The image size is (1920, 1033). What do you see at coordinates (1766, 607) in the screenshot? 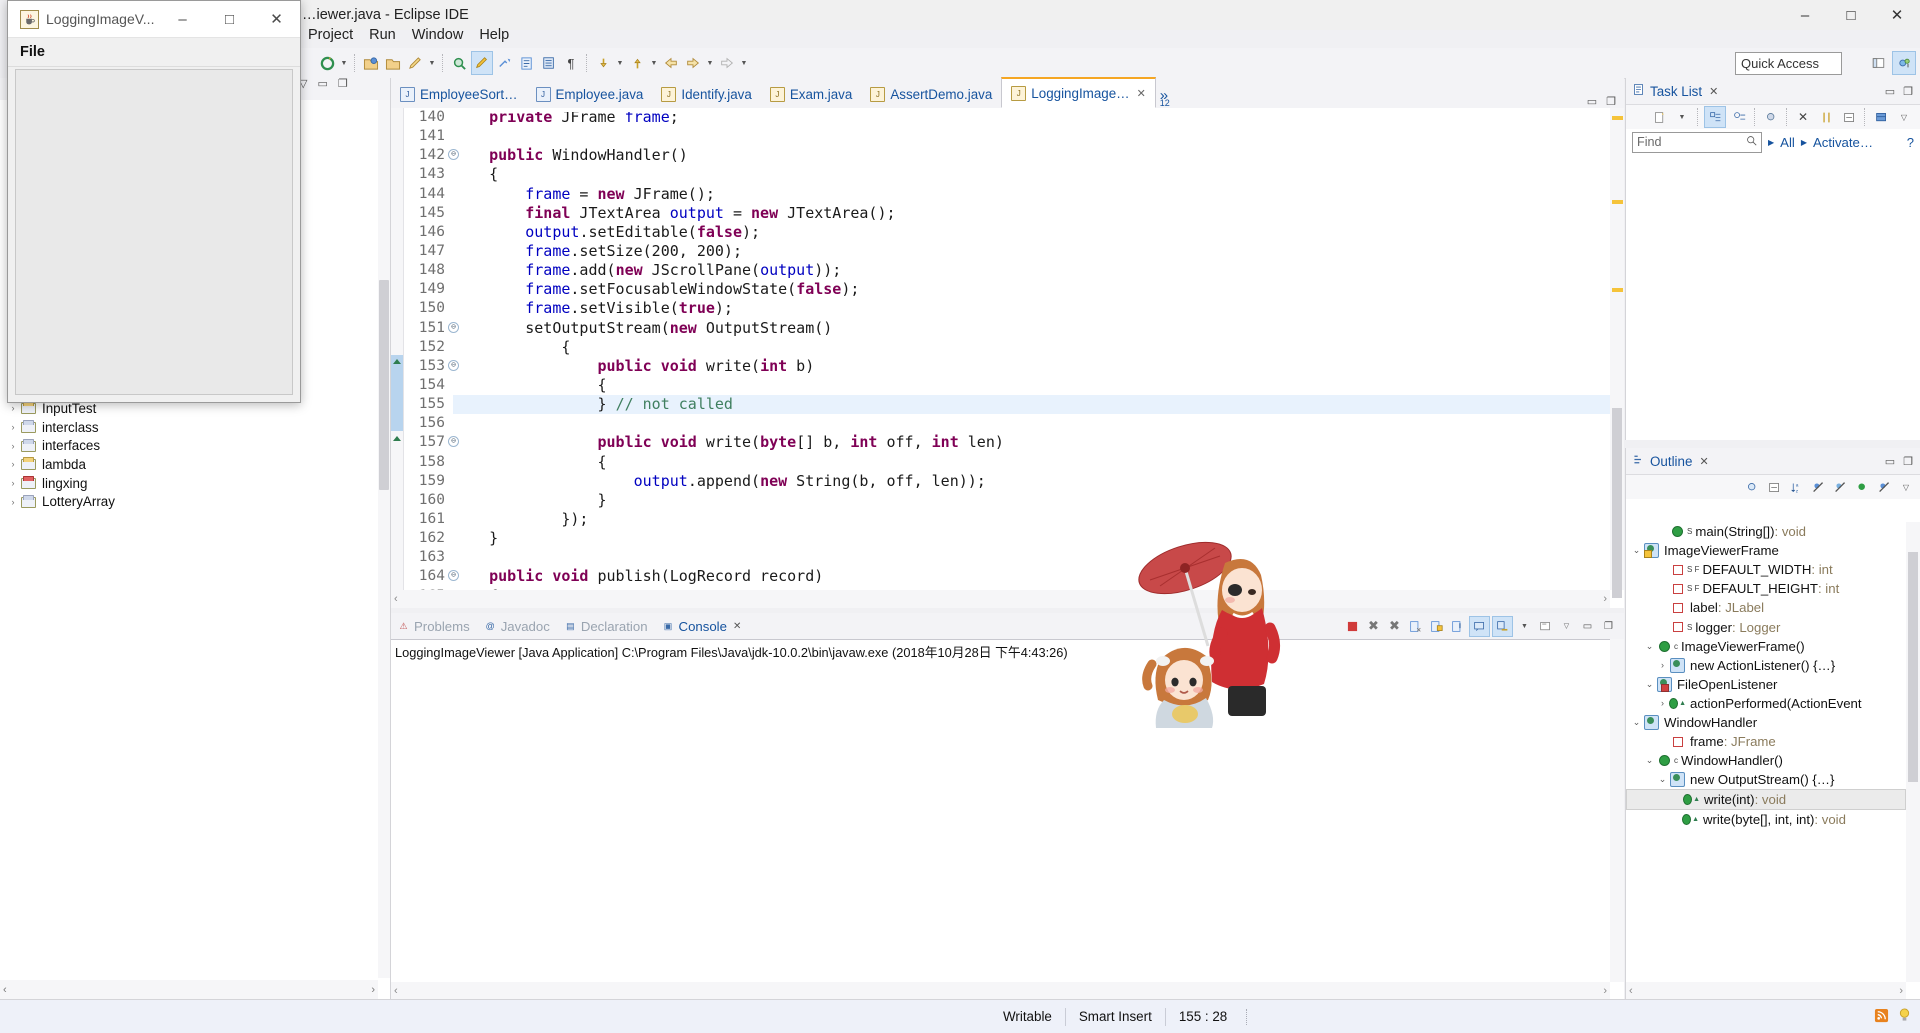
I see `outline-item: label : JLabel` at bounding box center [1766, 607].